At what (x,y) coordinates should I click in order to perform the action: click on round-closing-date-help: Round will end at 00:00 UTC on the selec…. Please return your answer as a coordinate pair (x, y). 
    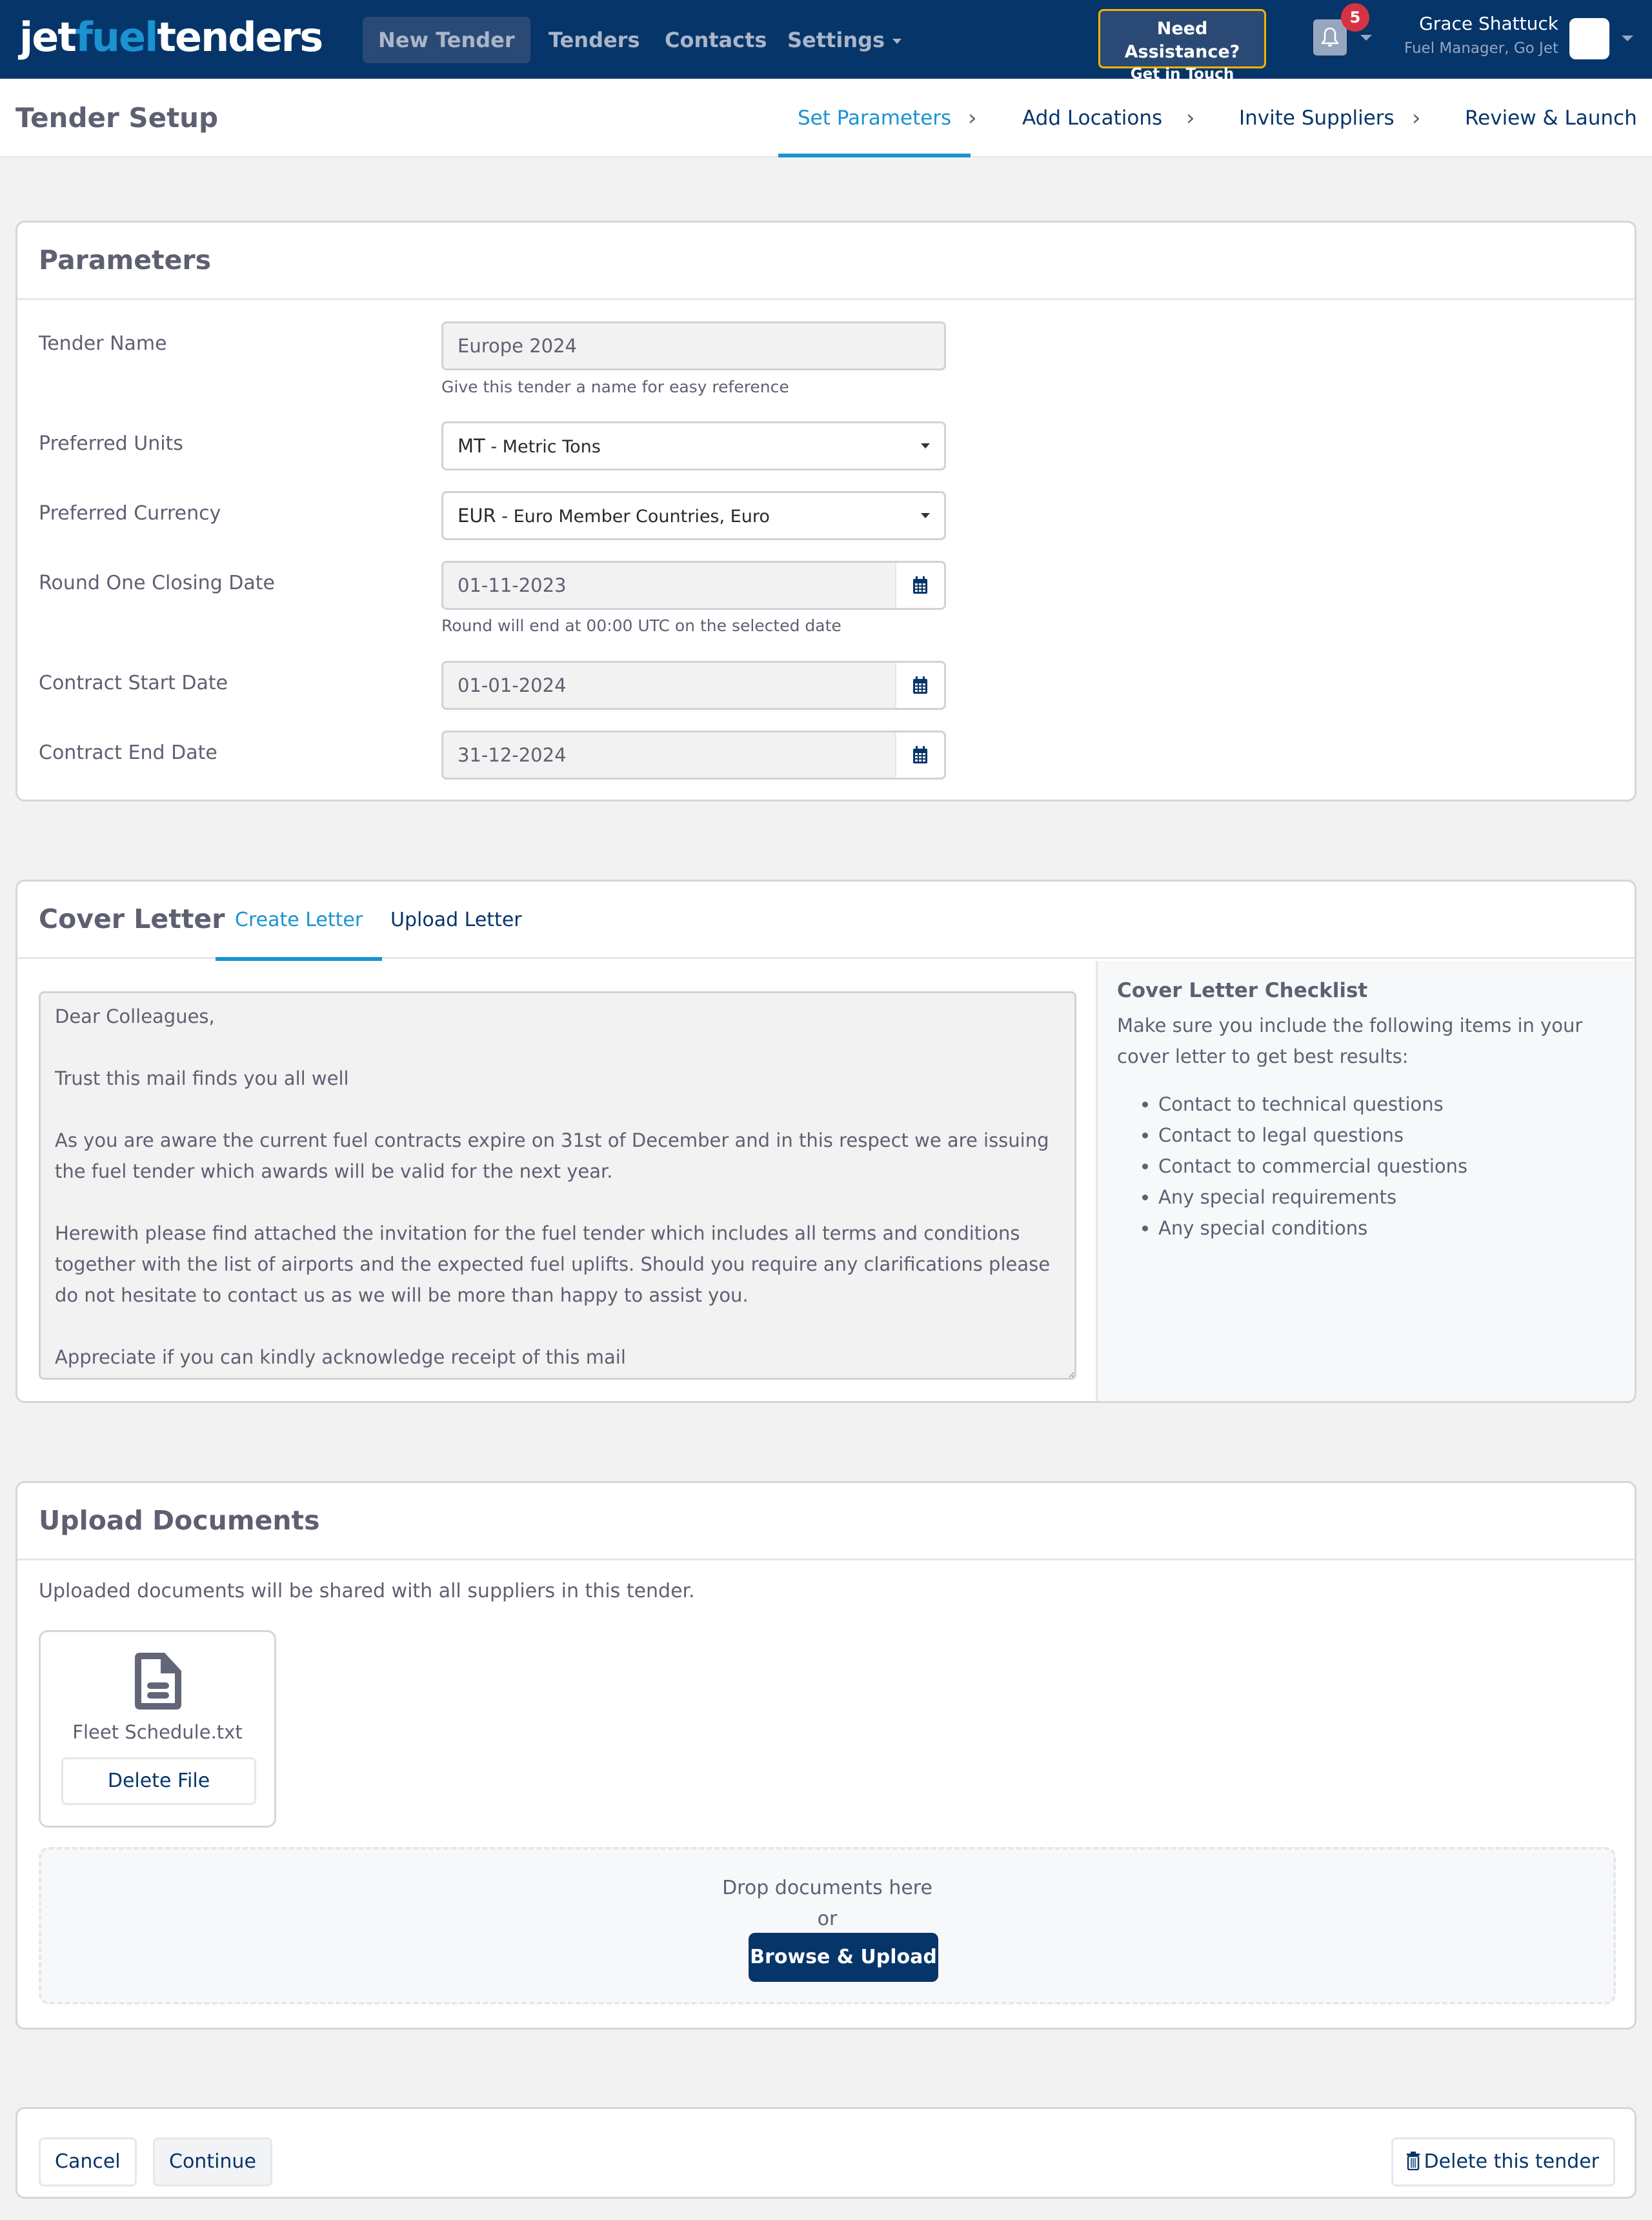
    Looking at the image, I should click on (641, 625).